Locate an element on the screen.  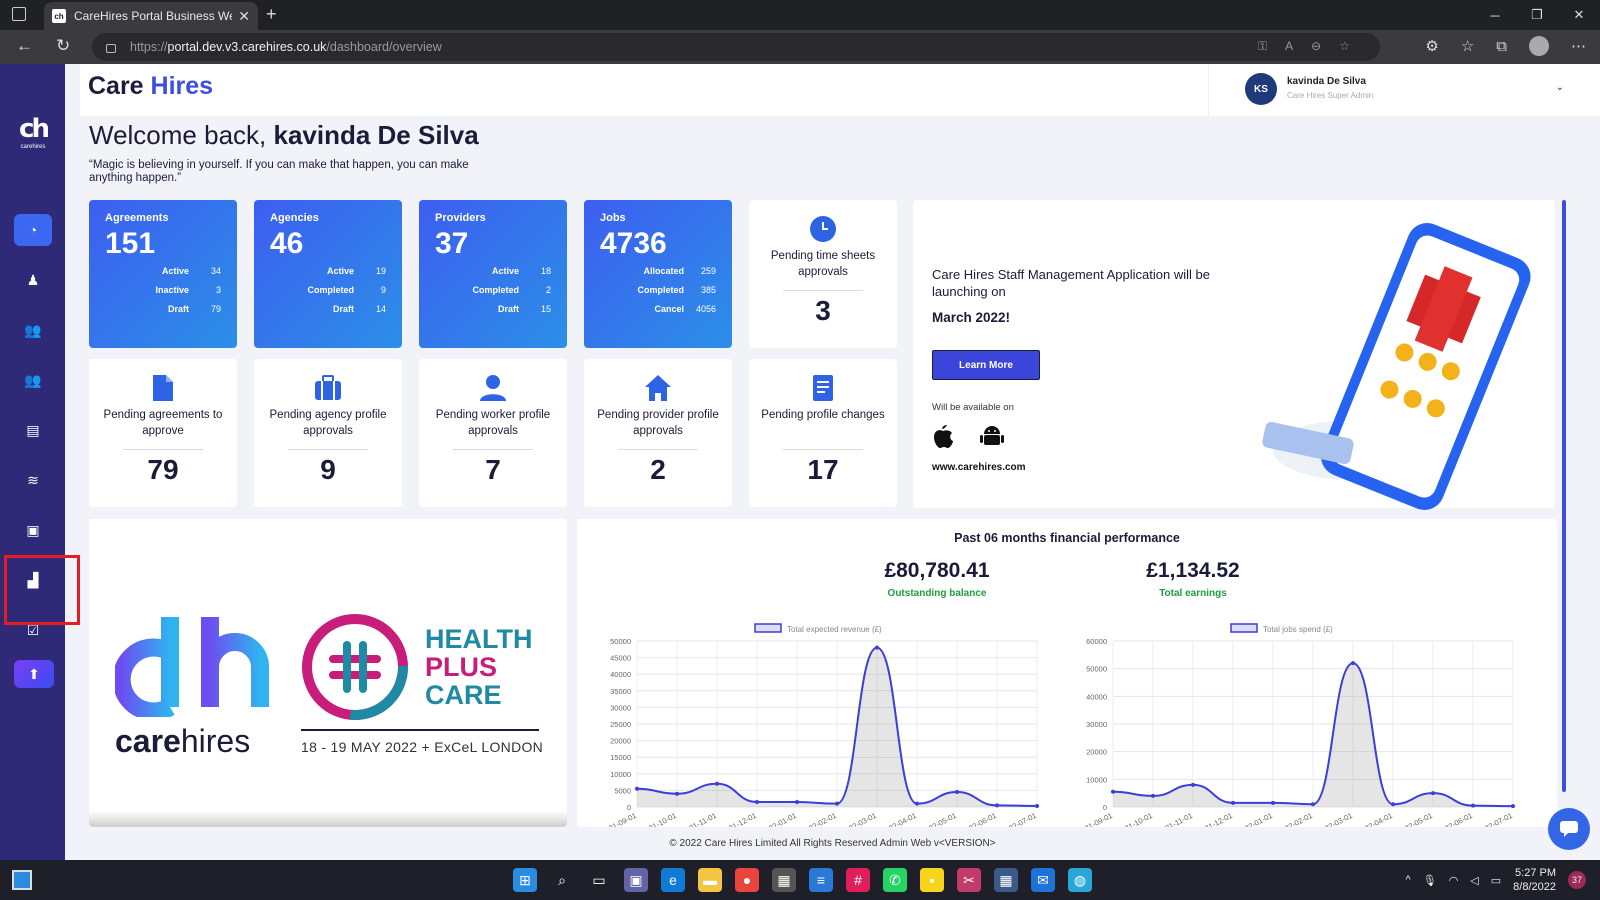
sidebar-item-agreements: ▤ is located at coordinates (33, 430).